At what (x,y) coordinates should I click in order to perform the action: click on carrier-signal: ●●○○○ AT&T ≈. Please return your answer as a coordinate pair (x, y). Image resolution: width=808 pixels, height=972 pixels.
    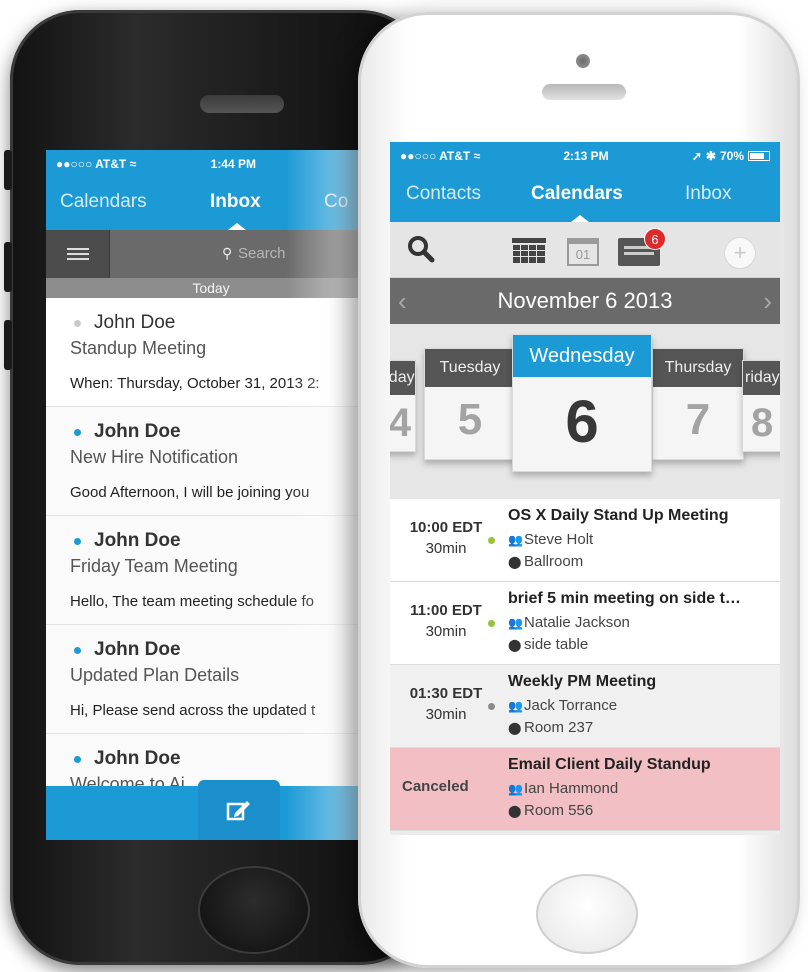
    Looking at the image, I should click on (96, 163).